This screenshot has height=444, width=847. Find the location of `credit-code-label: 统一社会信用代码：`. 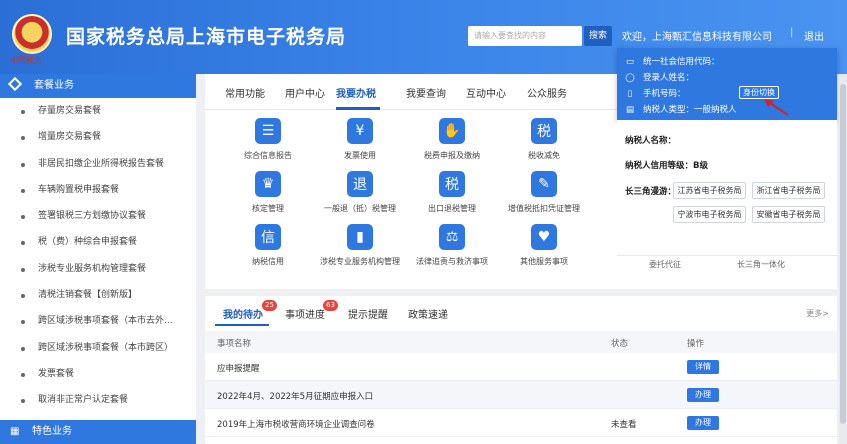

credit-code-label: 统一社会信用代码： is located at coordinates (681, 62).